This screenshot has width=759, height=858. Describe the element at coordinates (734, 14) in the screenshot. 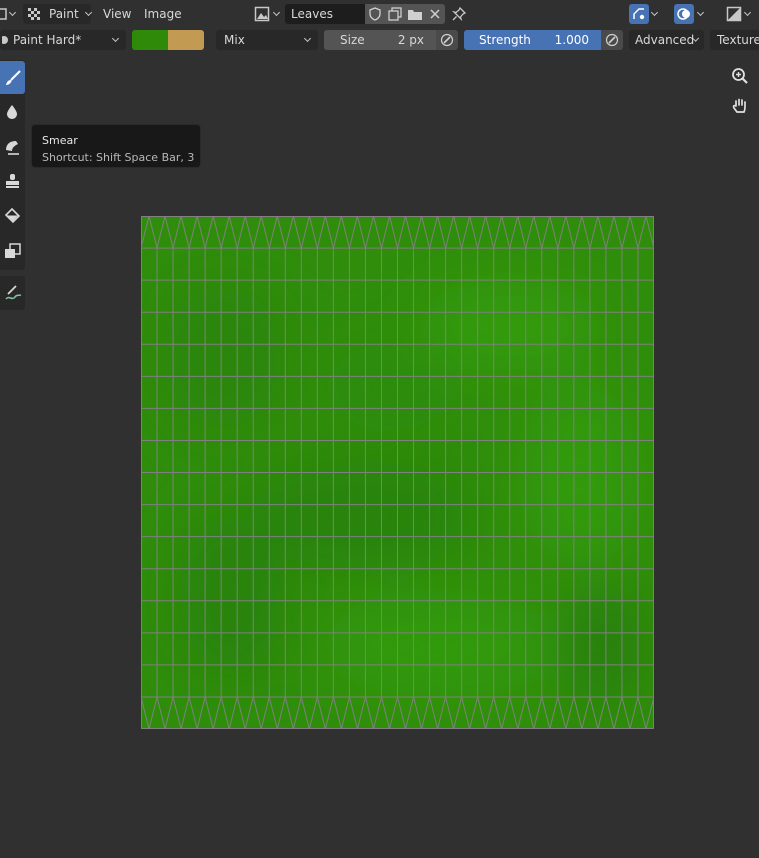

I see `channels-icon` at that location.